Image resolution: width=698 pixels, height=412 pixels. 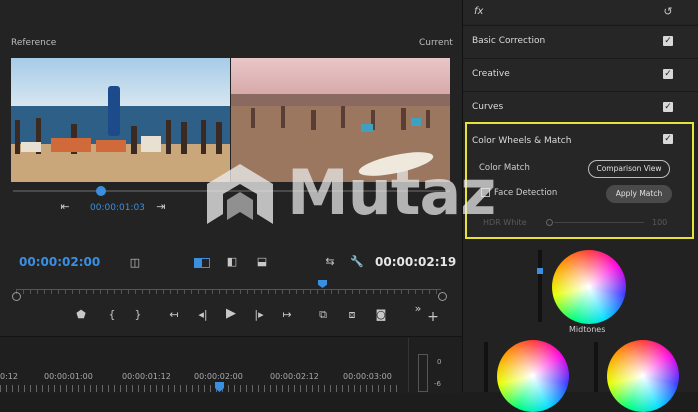 What do you see at coordinates (135, 263) in the screenshot?
I see `split-view-icon: ◫` at bounding box center [135, 263].